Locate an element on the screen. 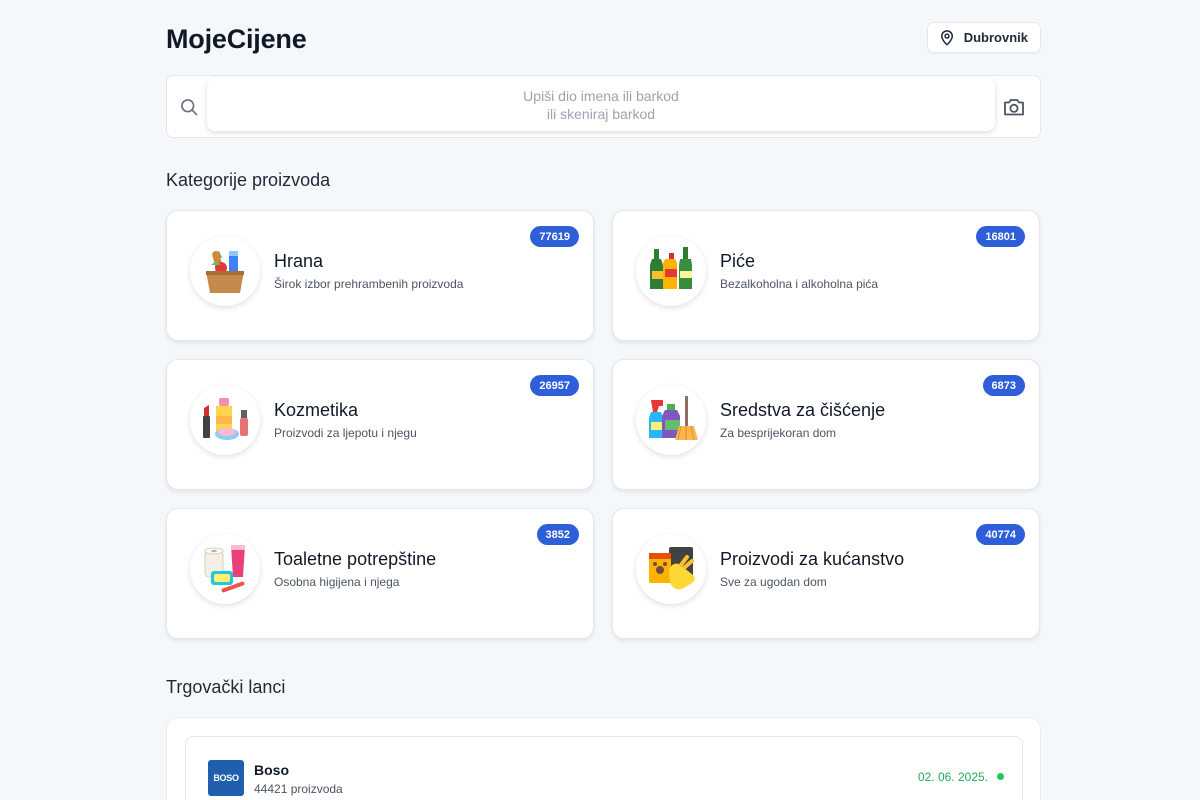  location-label: Dubrovnik is located at coordinates (995, 37).